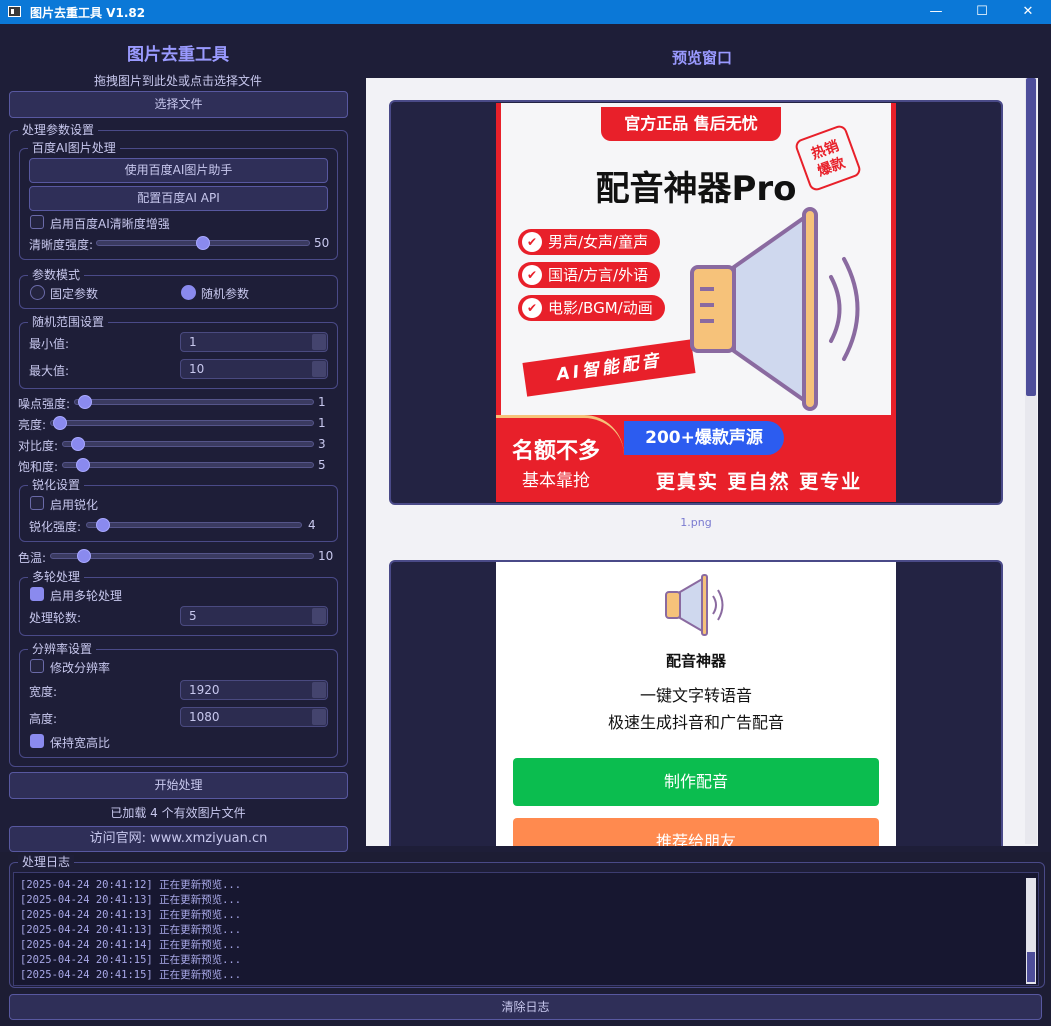  I want to click on noise-slider, so click(194, 402).